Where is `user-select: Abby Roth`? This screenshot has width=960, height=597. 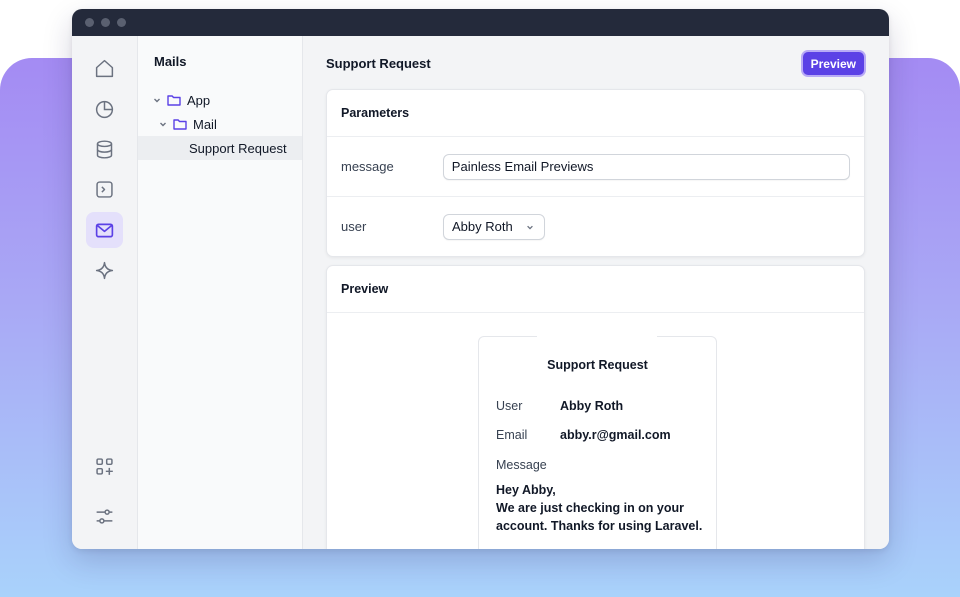
user-select: Abby Roth is located at coordinates (494, 226).